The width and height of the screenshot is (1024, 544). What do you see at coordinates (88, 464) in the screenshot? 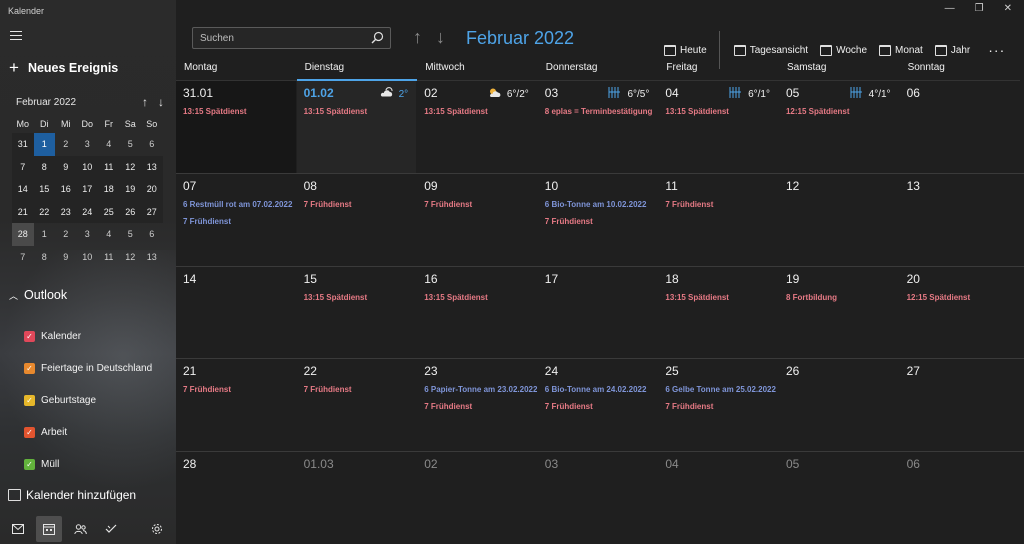
I see `calendar-item: ✓ Müll` at bounding box center [88, 464].